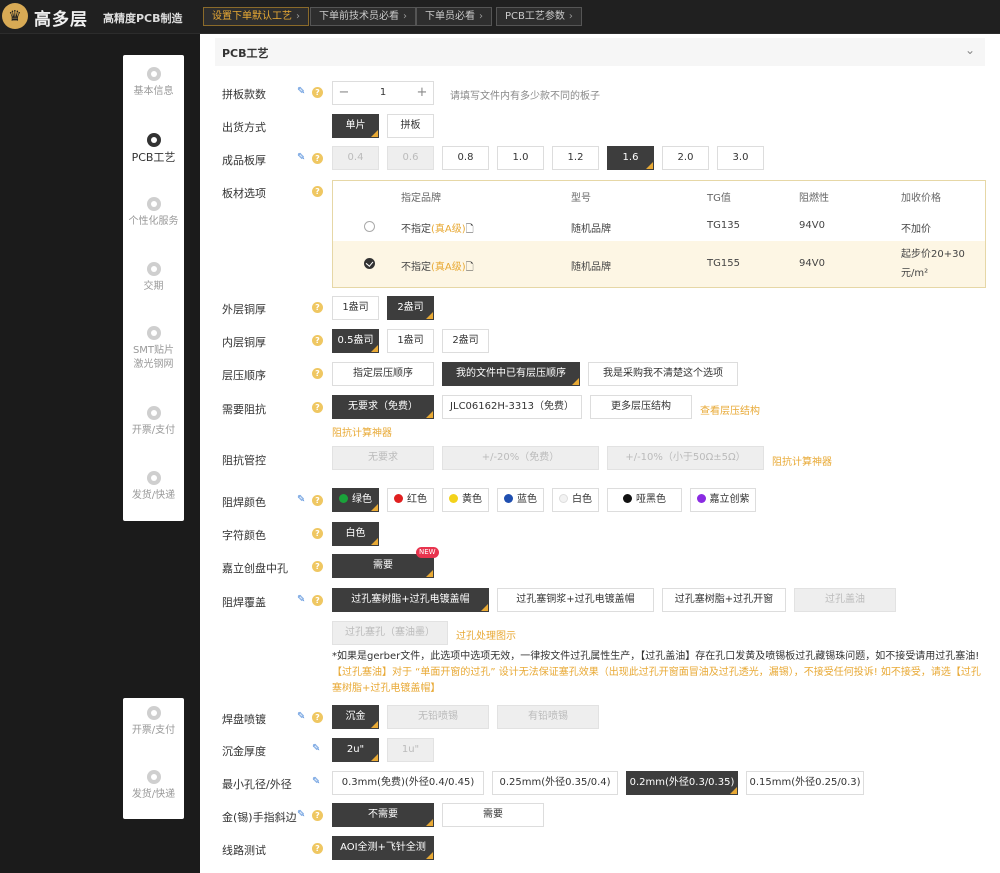 Image resolution: width=1000 pixels, height=873 pixels. What do you see at coordinates (740, 158) in the screenshot?
I see `thickness-option: 3.0` at bounding box center [740, 158].